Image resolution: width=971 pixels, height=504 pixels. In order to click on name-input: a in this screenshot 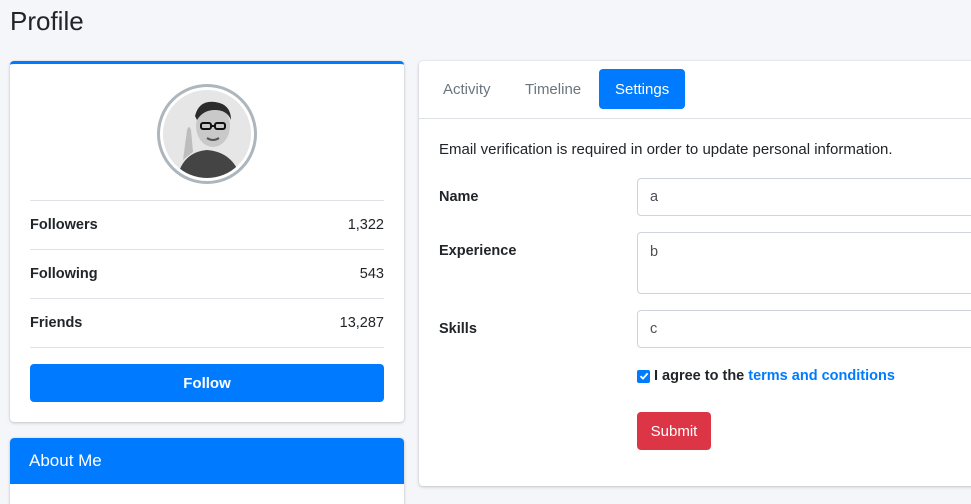, I will do `click(804, 197)`.